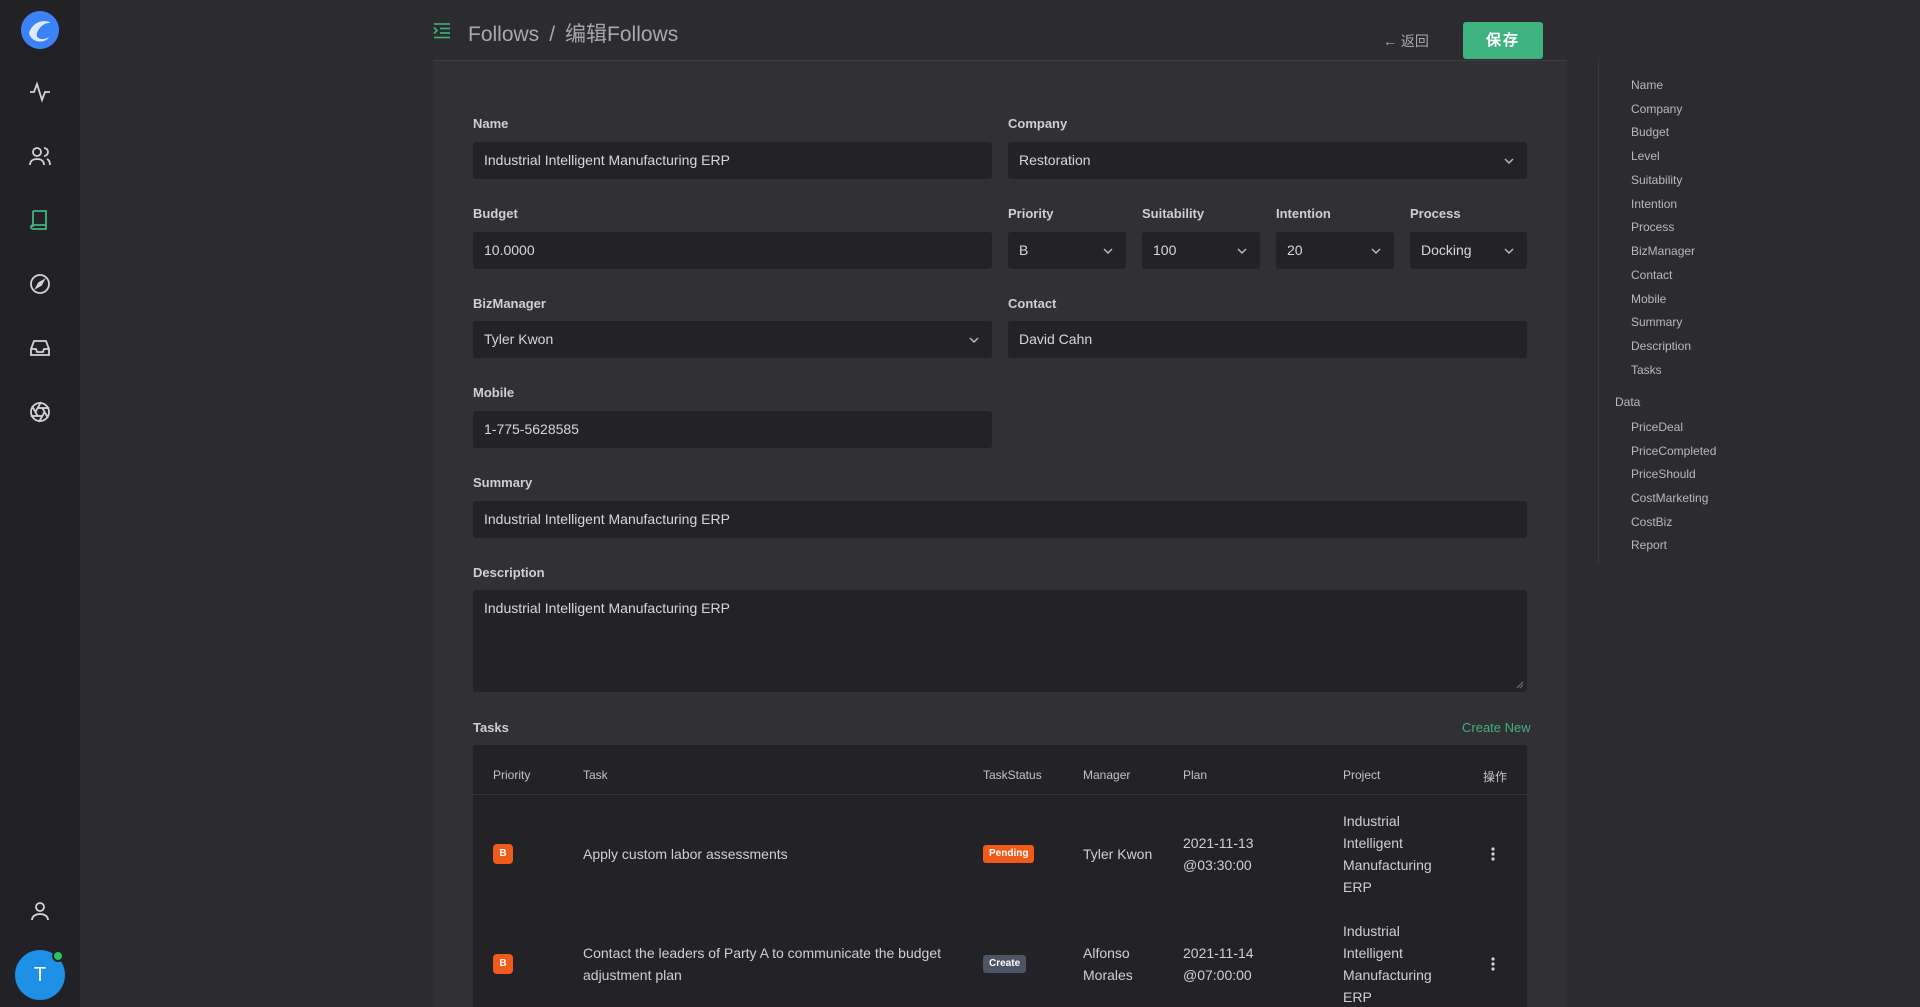 The image size is (1920, 1007). Describe the element at coordinates (1673, 451) in the screenshot. I see `outline-item-pricecompleted: PriceCompleted` at that location.